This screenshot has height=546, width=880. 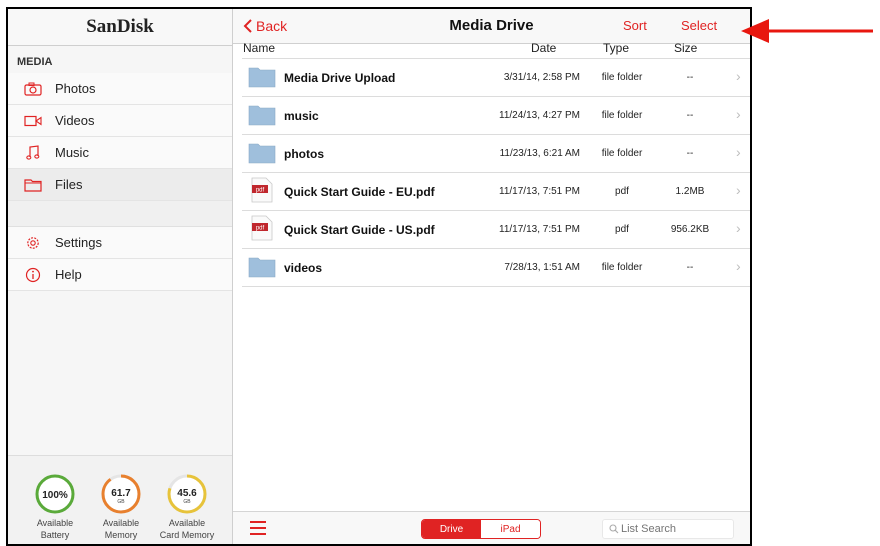 I want to click on memory-gauge-ring: 61.7 GB, so click(x=121, y=494).